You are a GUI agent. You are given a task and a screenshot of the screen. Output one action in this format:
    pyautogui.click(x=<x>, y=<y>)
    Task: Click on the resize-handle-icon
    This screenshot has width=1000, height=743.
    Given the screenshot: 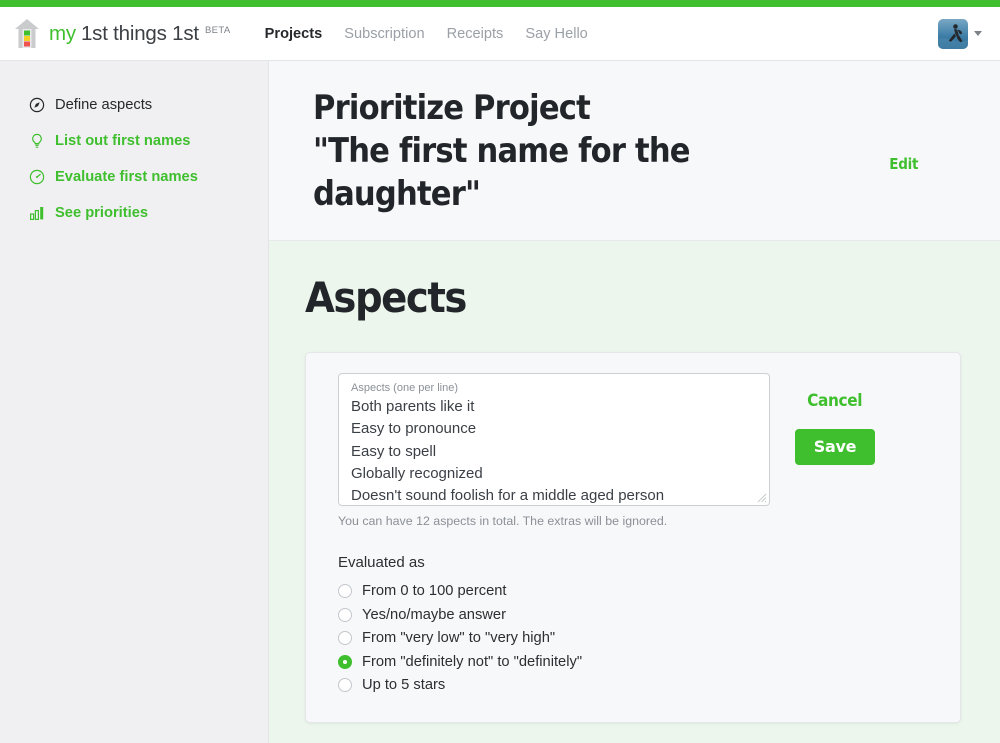 What is the action you would take?
    pyautogui.click(x=761, y=497)
    